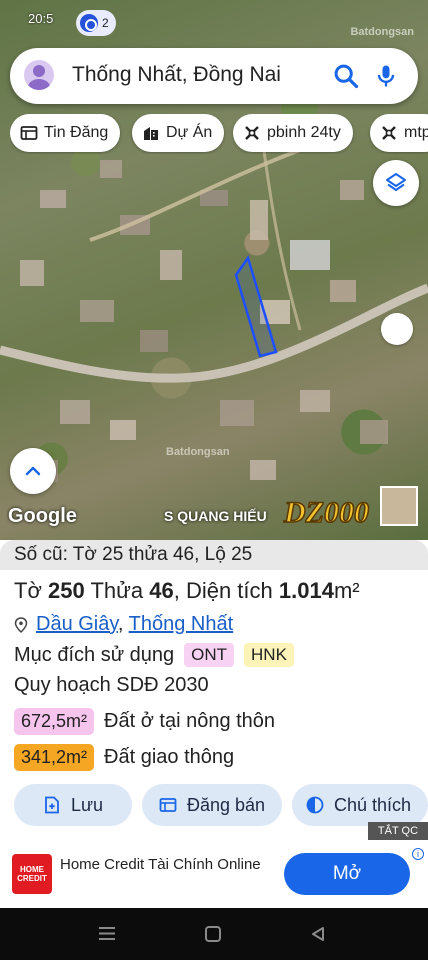 The height and width of the screenshot is (960, 428). What do you see at coordinates (133, 554) in the screenshot?
I see `old-parcel-number: Số cũ: Tờ 25 thửa 46, Lộ 25` at bounding box center [133, 554].